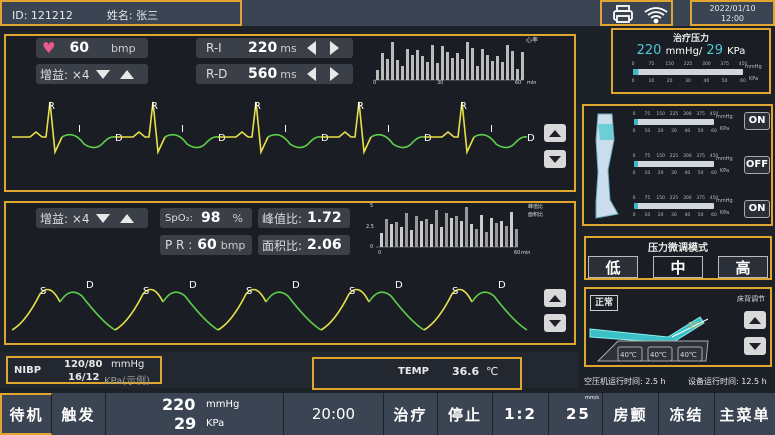  What do you see at coordinates (123, 48) in the screenshot?
I see `heart-rate-unit: bmp` at bounding box center [123, 48].